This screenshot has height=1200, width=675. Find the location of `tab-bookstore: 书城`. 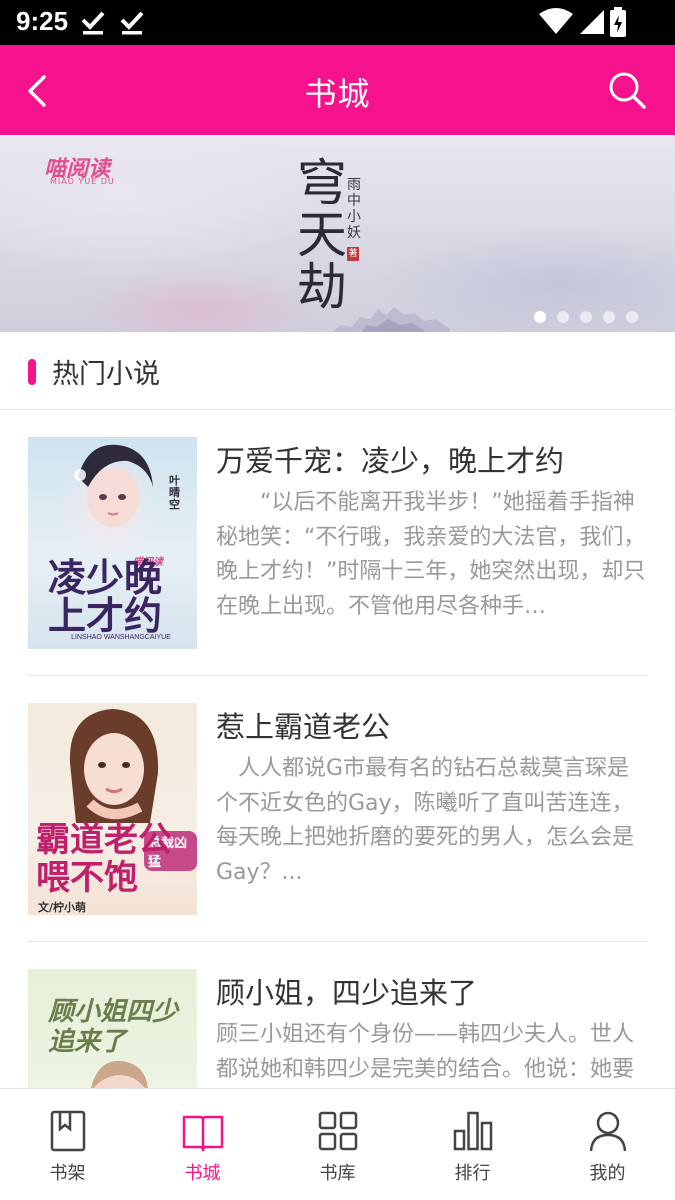

tab-bookstore: 书城 is located at coordinates (202, 1144).